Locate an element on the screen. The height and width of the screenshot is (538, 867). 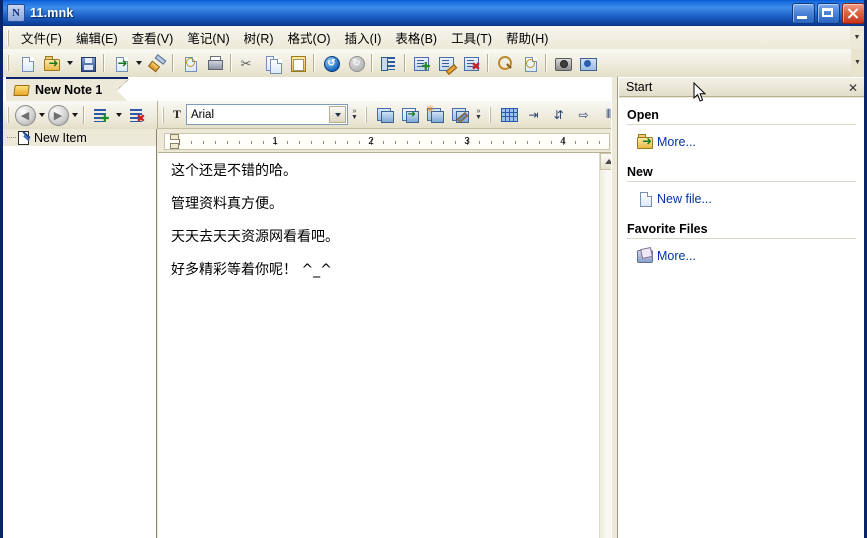
insert-object-button is located at coordinates (384, 115).